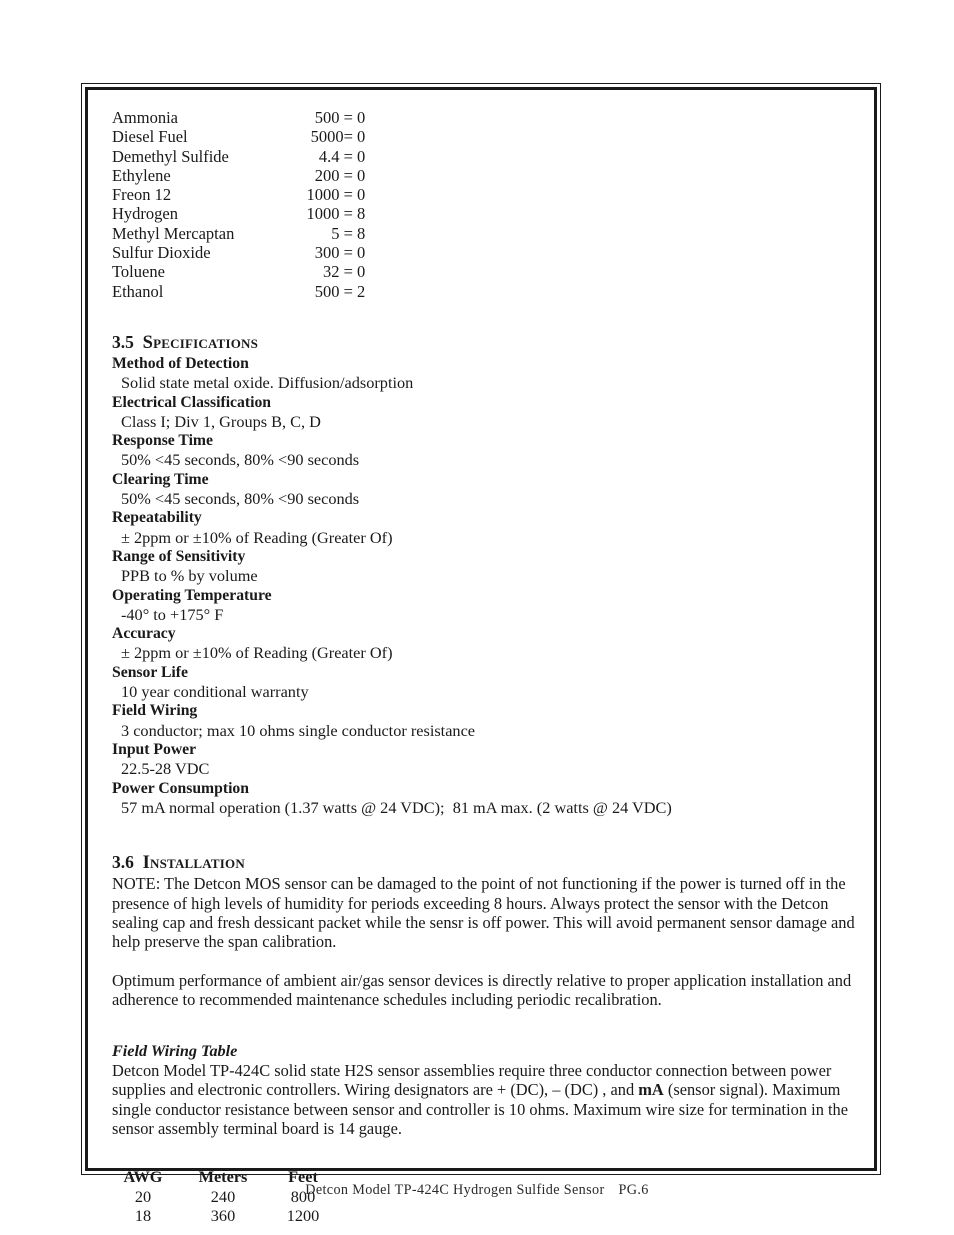  I want to click on spec-label: Sensor Life, so click(150, 672).